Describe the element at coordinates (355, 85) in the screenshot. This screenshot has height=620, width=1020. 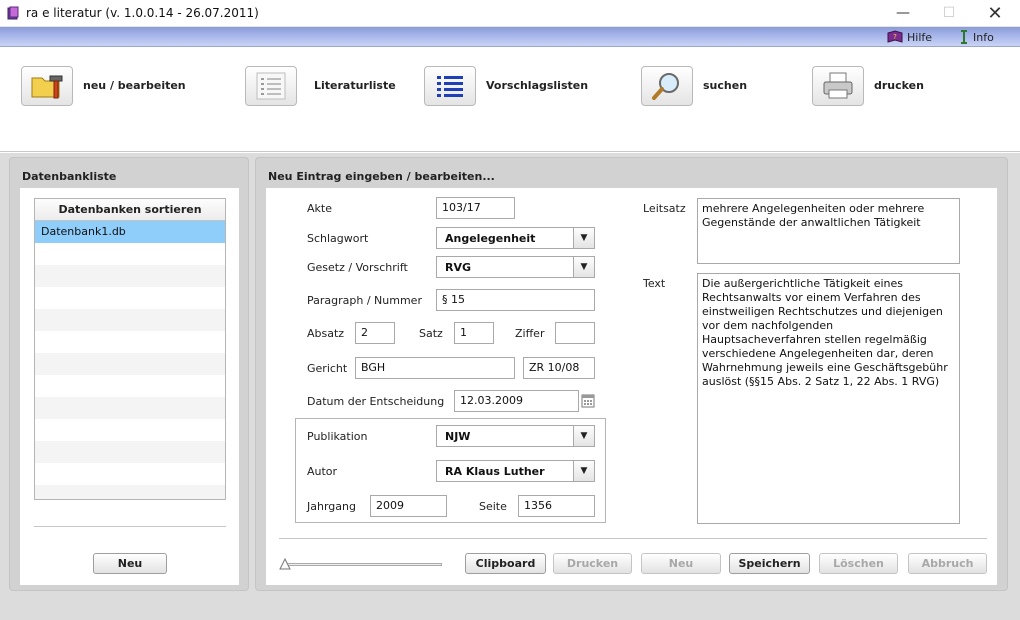
I see `literature-list-label: Literaturliste` at that location.